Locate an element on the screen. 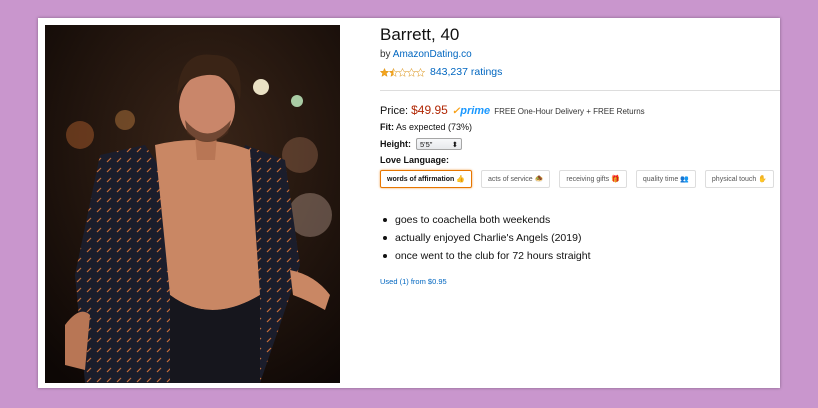  price-value: $49.95 is located at coordinates (429, 110).